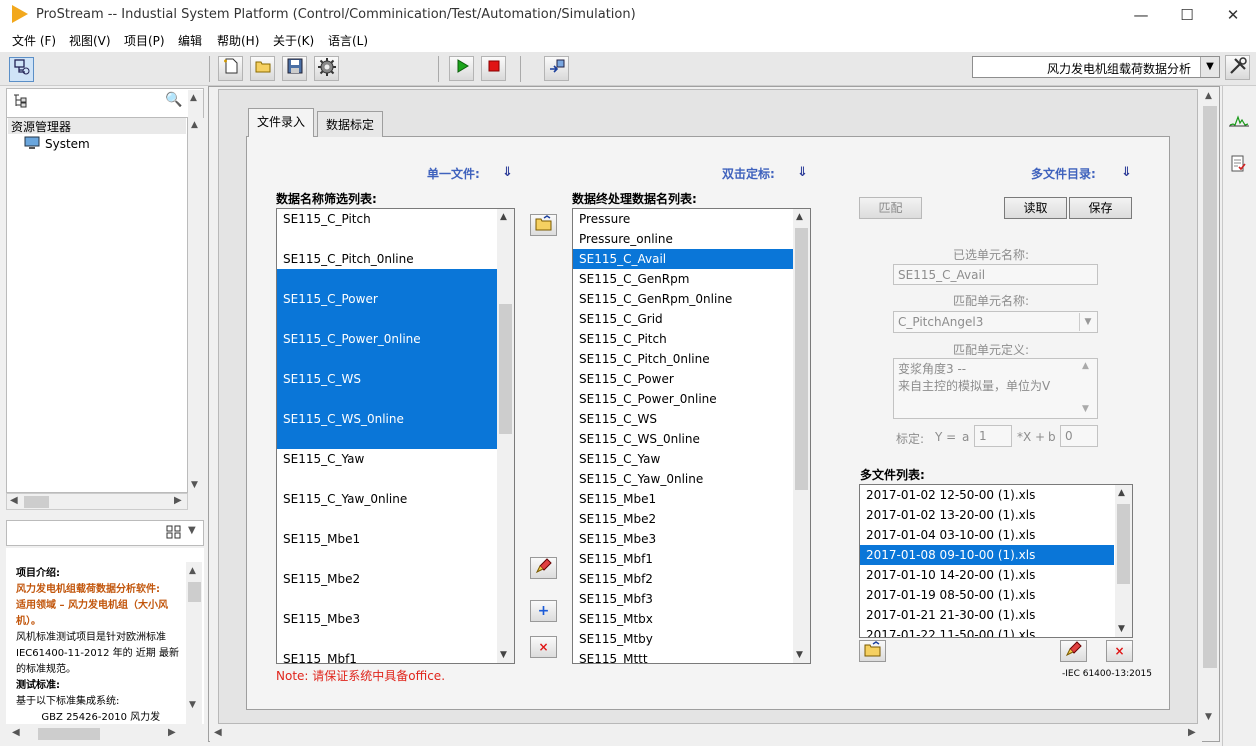 The image size is (1256, 746). Describe the element at coordinates (683, 279) in the screenshot. I see `final-list-item: SE115_C_GenRpm` at that location.